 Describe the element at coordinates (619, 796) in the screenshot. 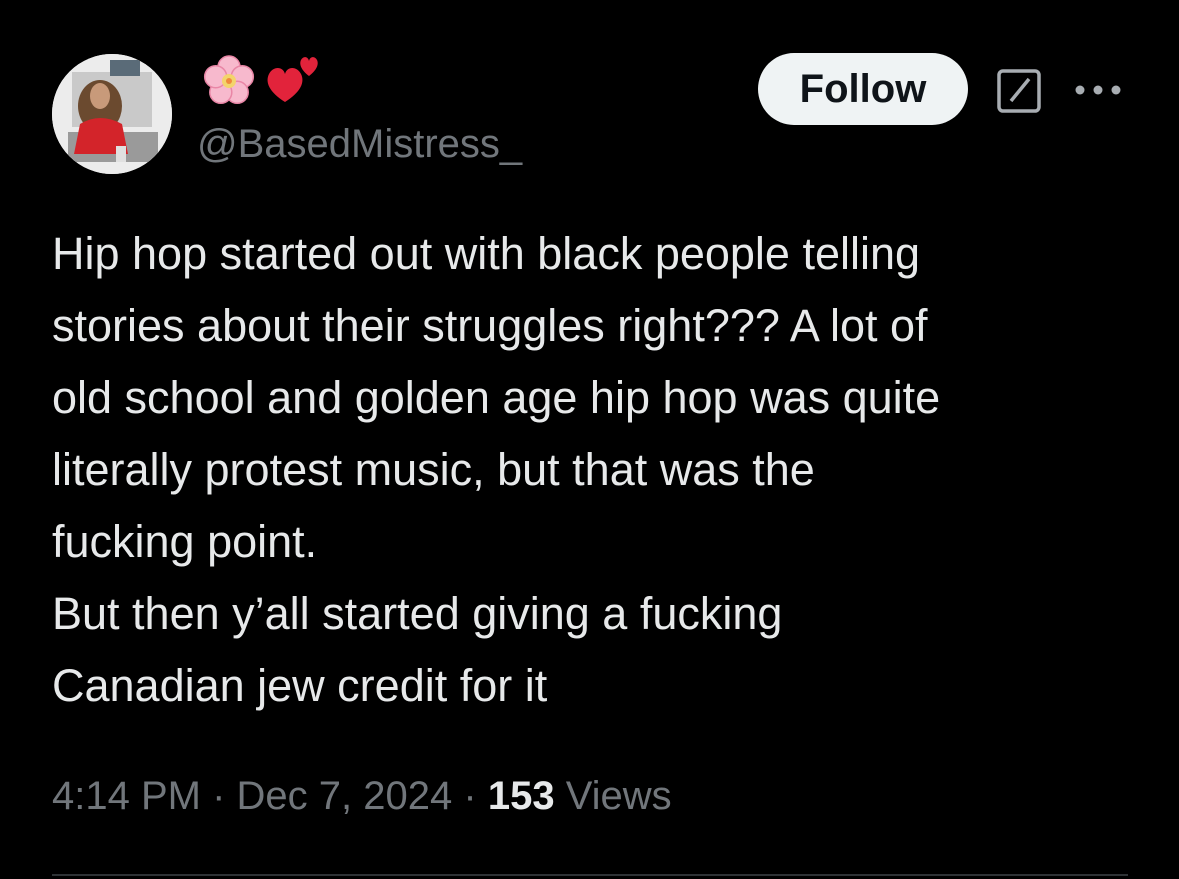

I see `views-label: Views` at that location.